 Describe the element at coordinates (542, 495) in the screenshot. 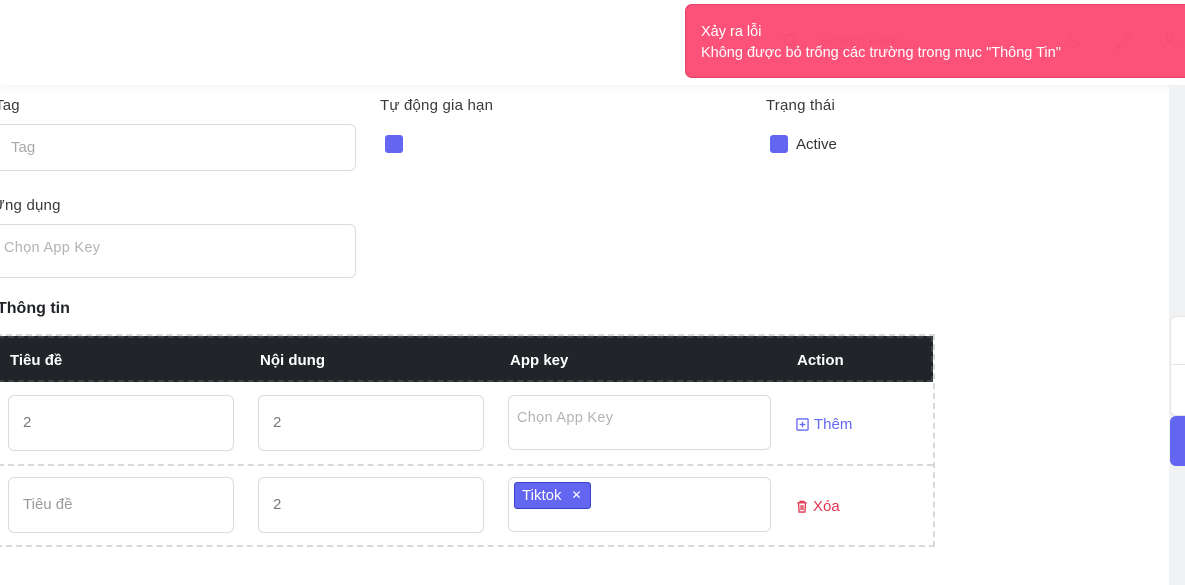

I see `app-key-tag-label: Tiktok` at that location.